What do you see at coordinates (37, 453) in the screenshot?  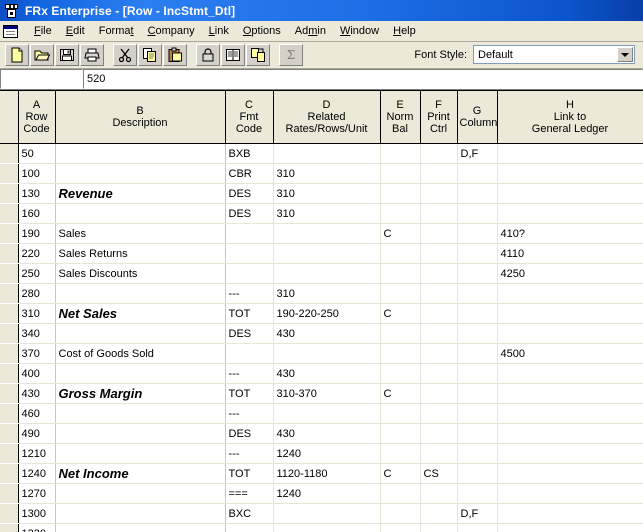 I see `cell-row-code: 1210` at bounding box center [37, 453].